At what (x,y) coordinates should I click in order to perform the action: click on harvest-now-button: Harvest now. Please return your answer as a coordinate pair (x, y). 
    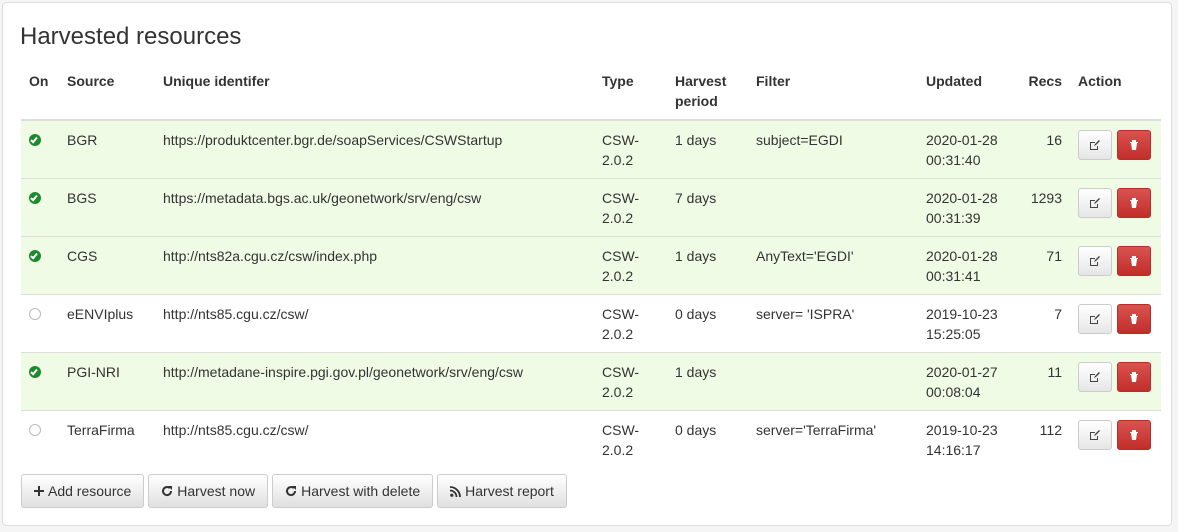
    Looking at the image, I should click on (208, 491).